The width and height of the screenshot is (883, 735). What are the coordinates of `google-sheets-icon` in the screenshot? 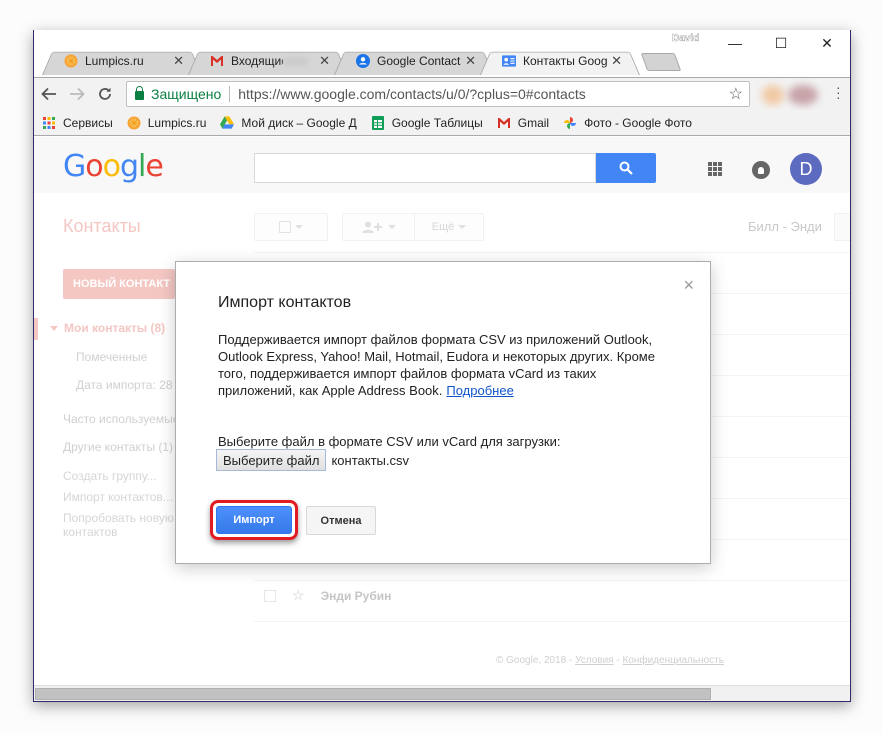 It's located at (378, 122).